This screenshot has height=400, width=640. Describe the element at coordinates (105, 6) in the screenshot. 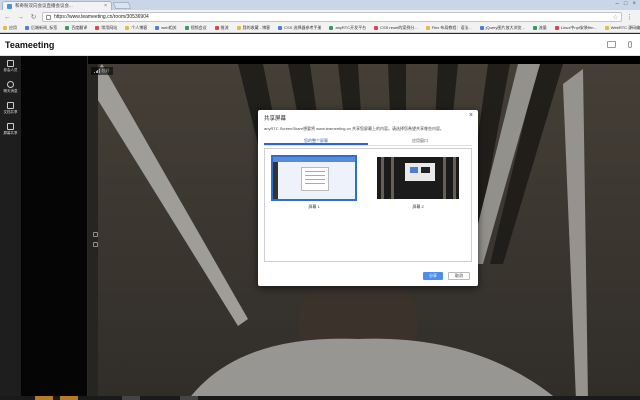

I see `tab-close-icon: ×` at that location.